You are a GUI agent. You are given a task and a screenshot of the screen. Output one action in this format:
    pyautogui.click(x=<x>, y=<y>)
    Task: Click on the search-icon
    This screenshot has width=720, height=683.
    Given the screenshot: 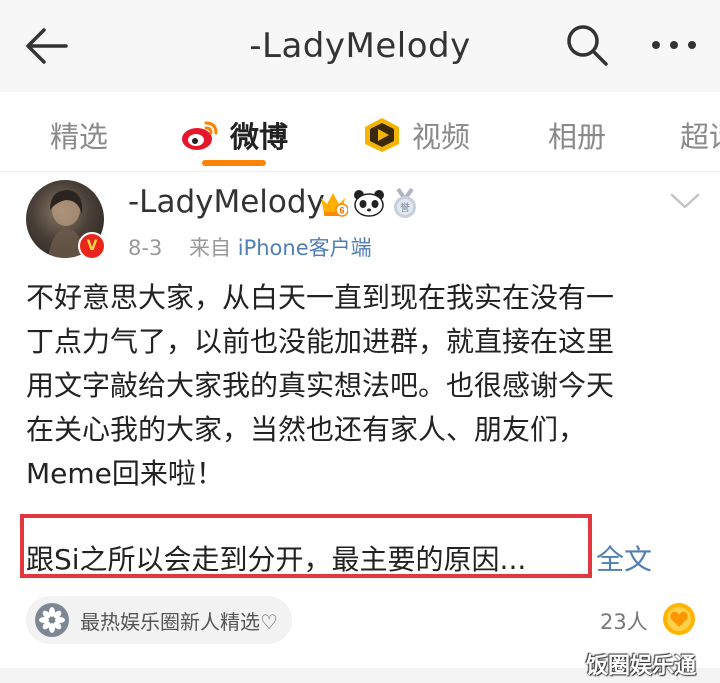 What is the action you would take?
    pyautogui.click(x=587, y=45)
    